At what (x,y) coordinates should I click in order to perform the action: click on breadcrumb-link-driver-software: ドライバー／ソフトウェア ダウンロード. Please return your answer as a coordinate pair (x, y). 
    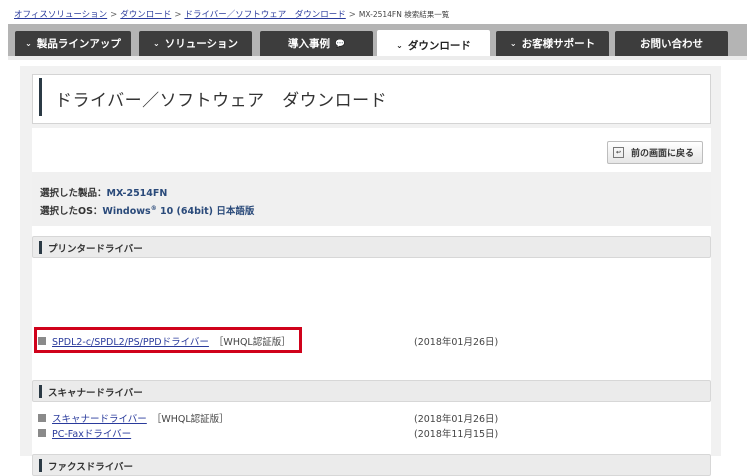
    Looking at the image, I should click on (264, 15).